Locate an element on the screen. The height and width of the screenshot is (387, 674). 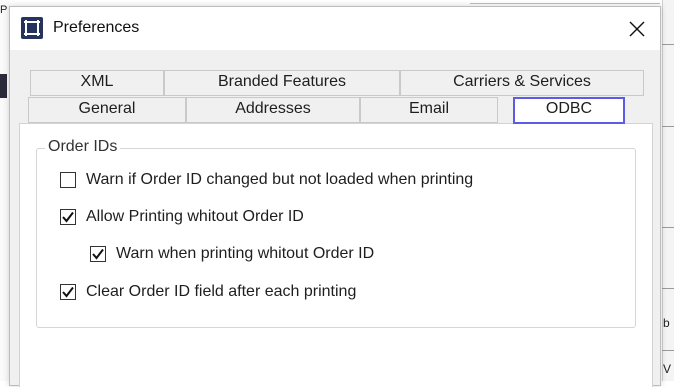
title-bar: Preferences is located at coordinates (335, 28).